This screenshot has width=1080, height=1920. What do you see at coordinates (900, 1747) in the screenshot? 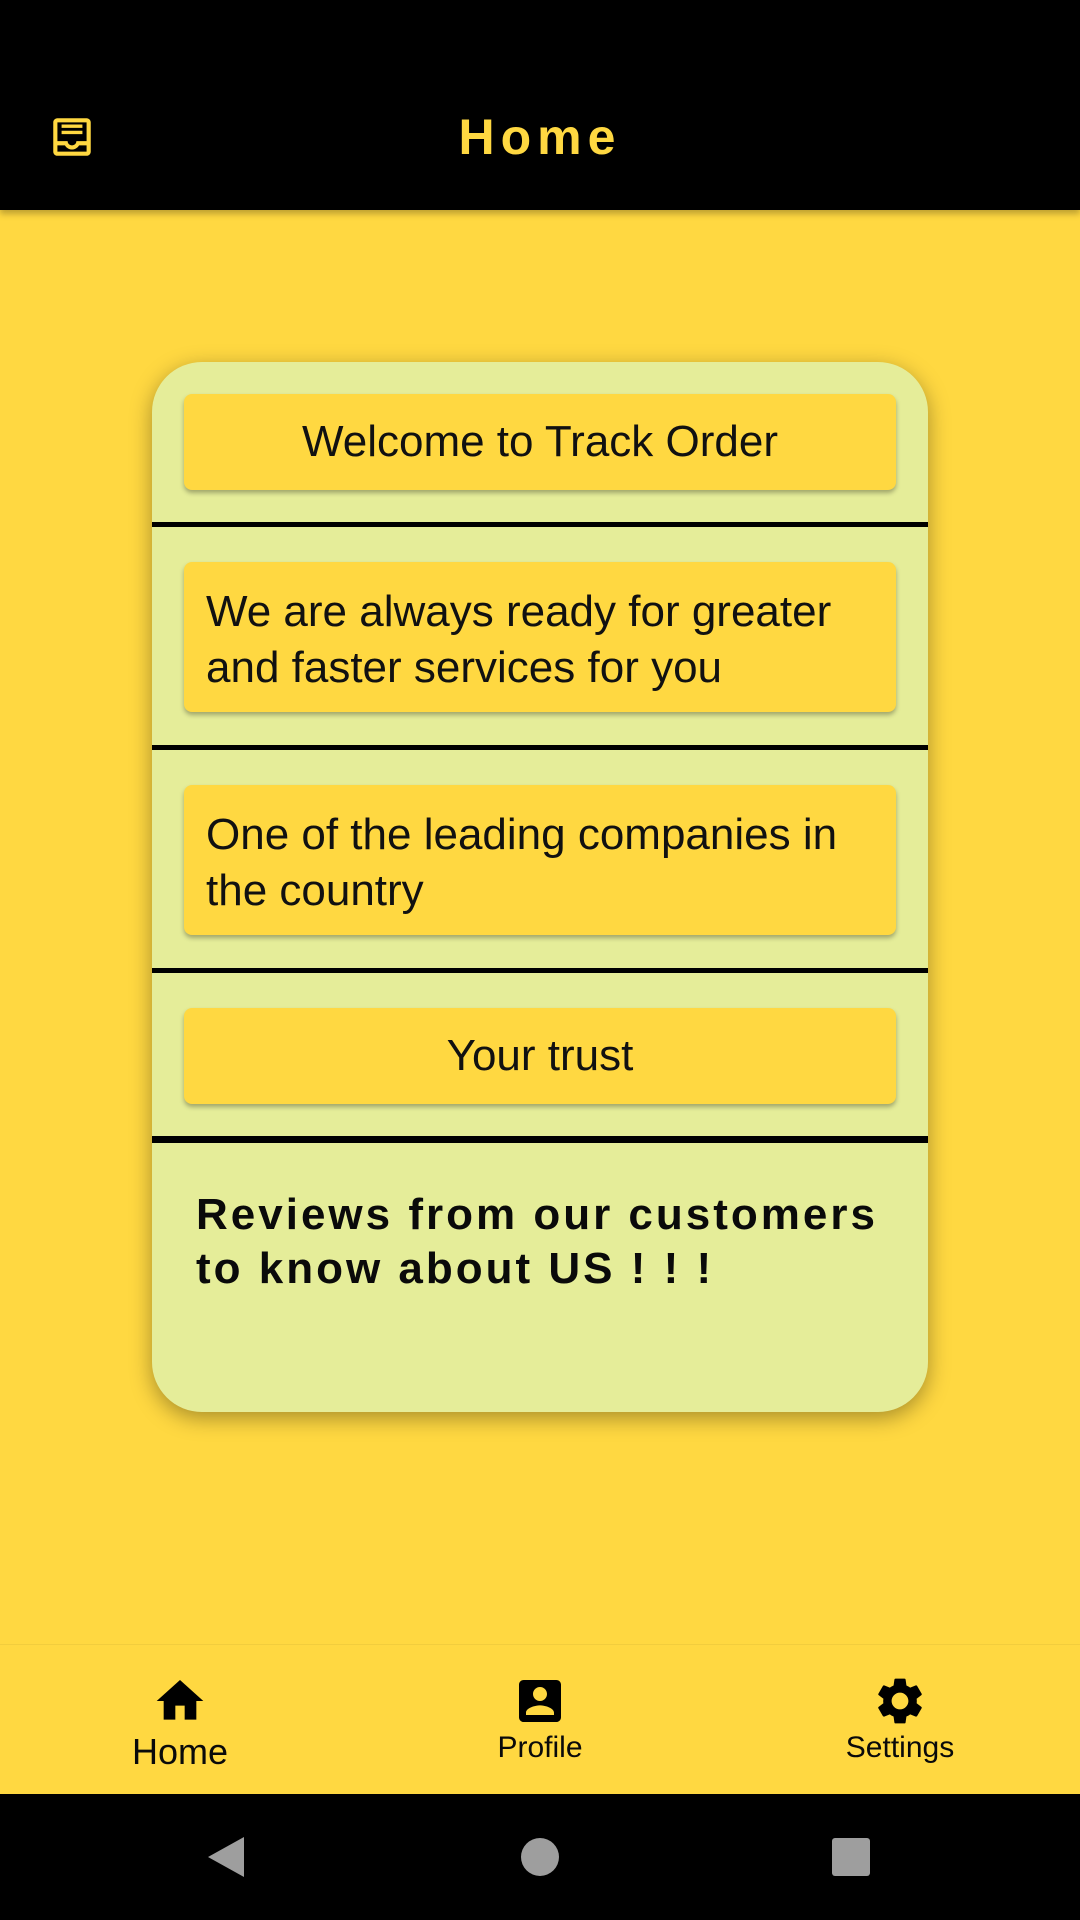
I see `nav-settings-label: Settings` at bounding box center [900, 1747].